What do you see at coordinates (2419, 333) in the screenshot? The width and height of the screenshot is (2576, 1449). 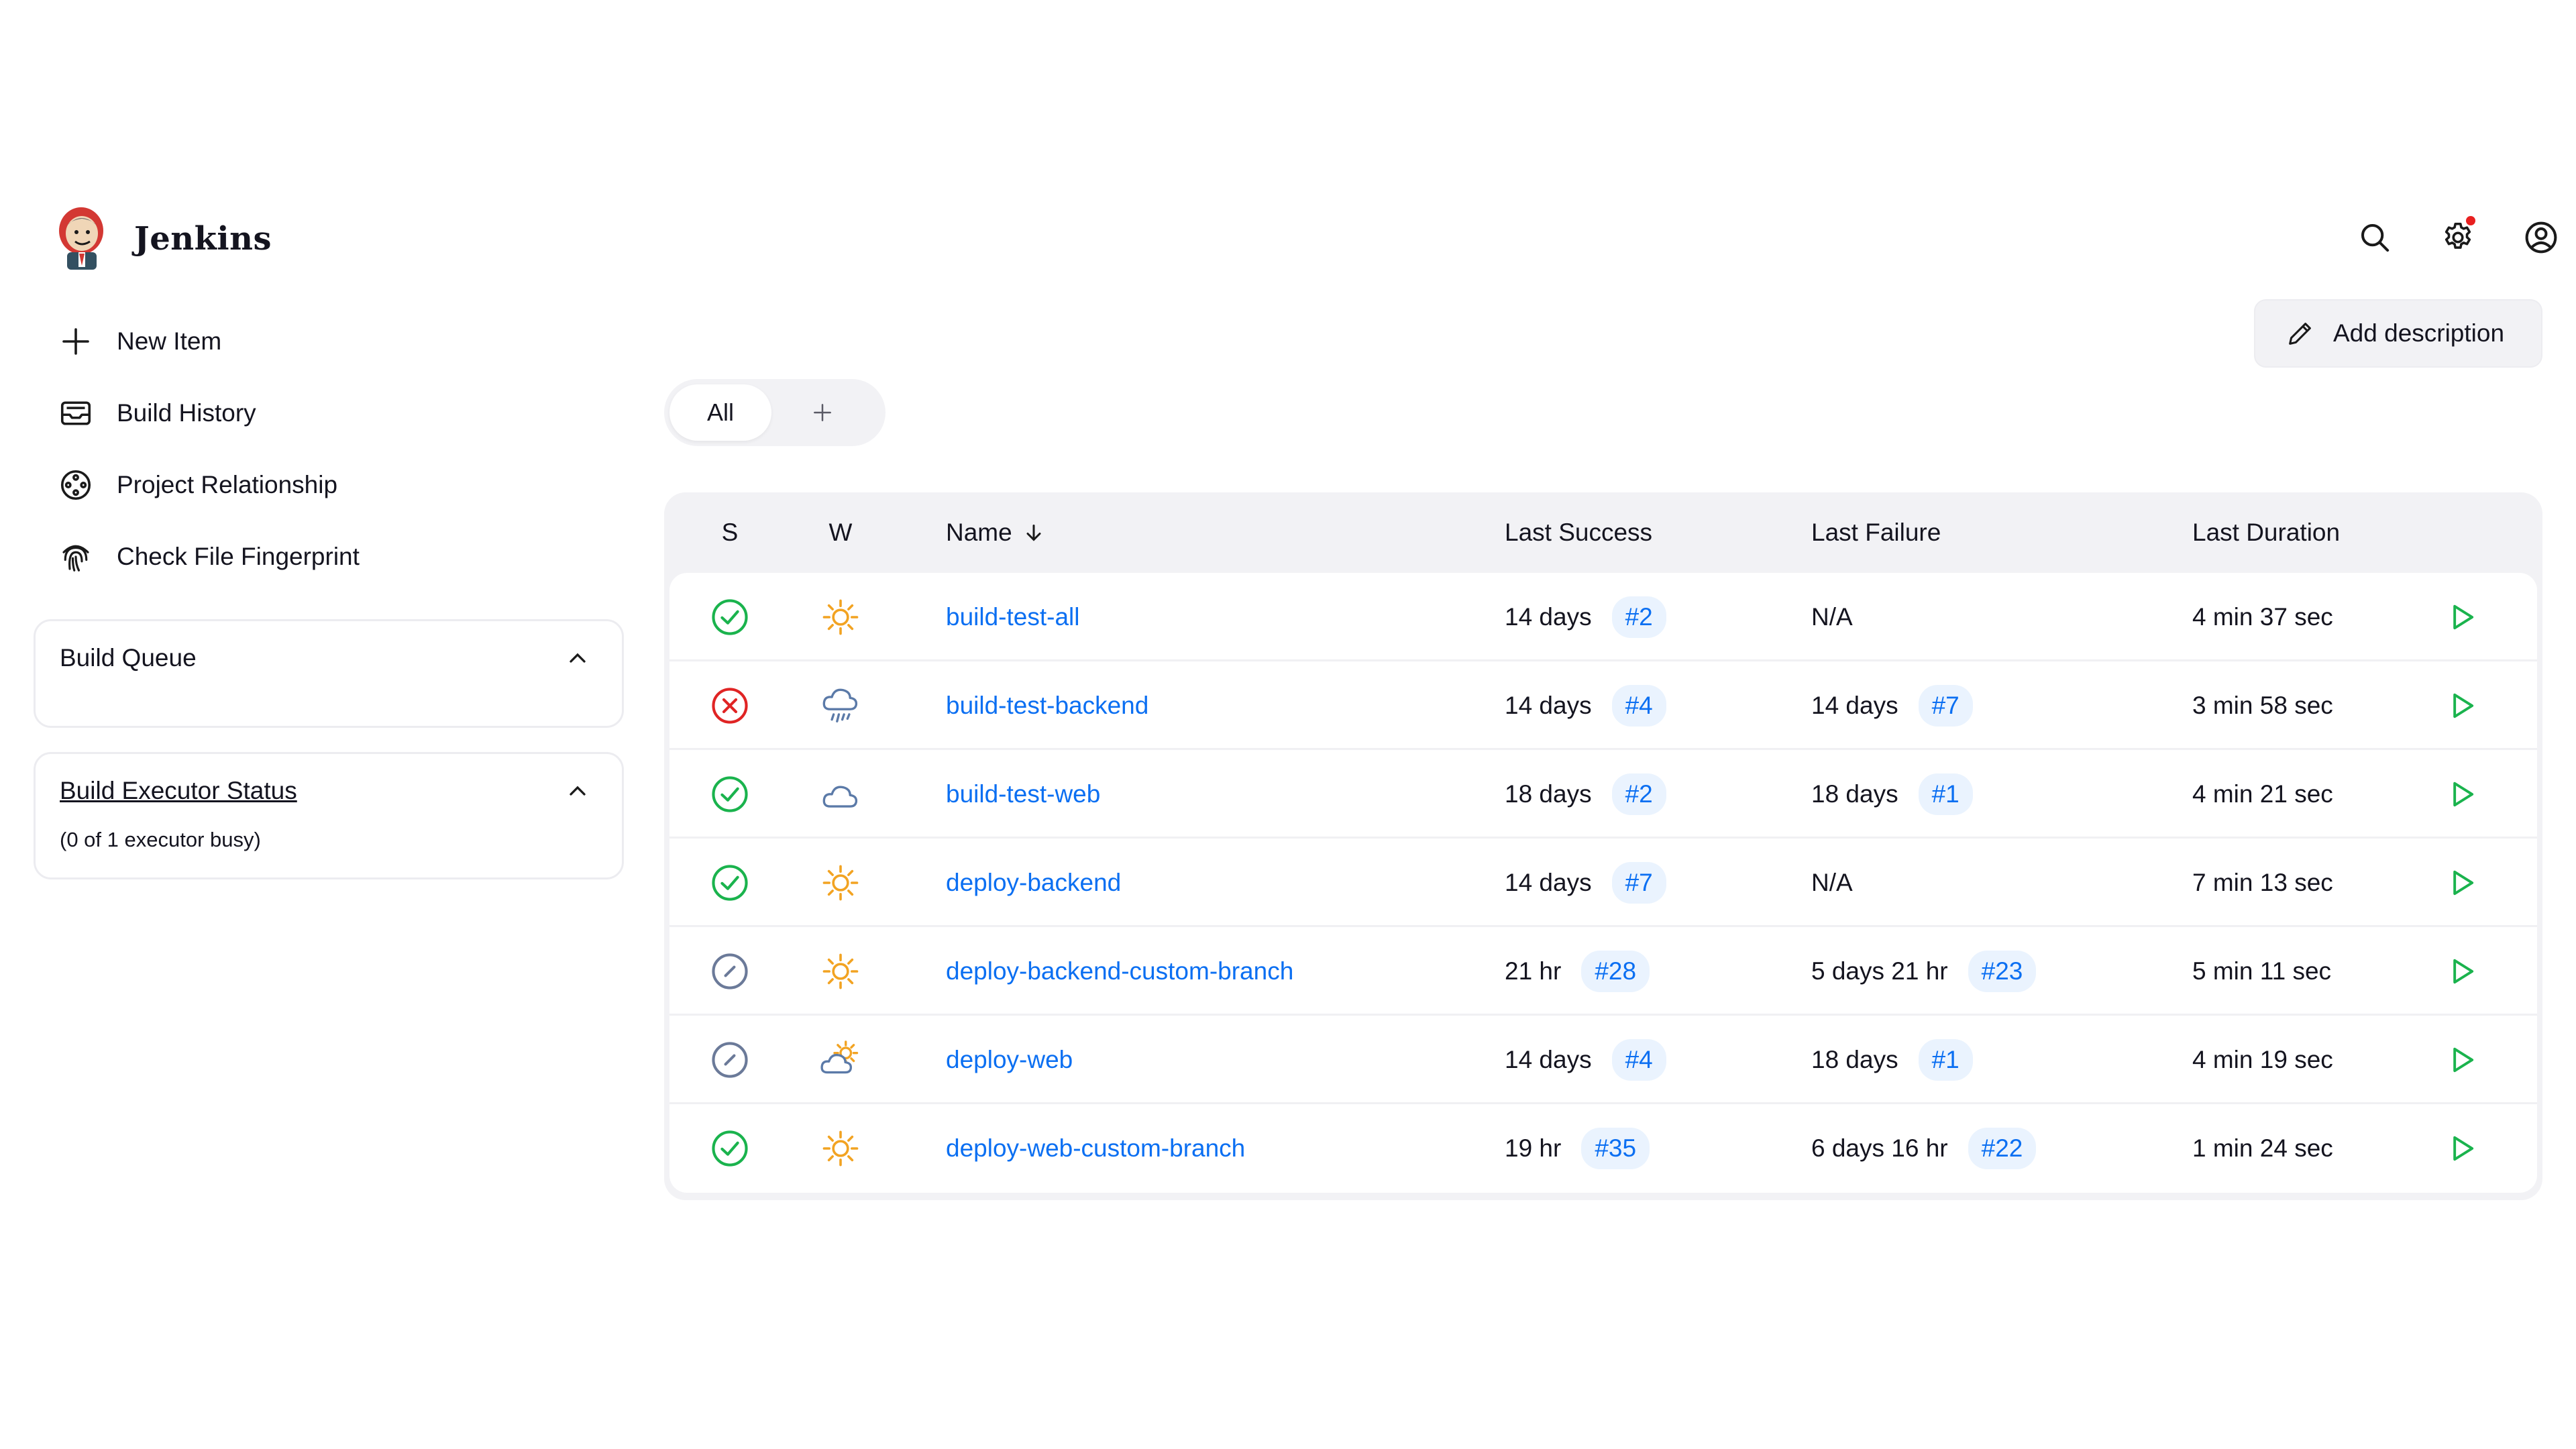 I see `add-description-label: Add description` at bounding box center [2419, 333].